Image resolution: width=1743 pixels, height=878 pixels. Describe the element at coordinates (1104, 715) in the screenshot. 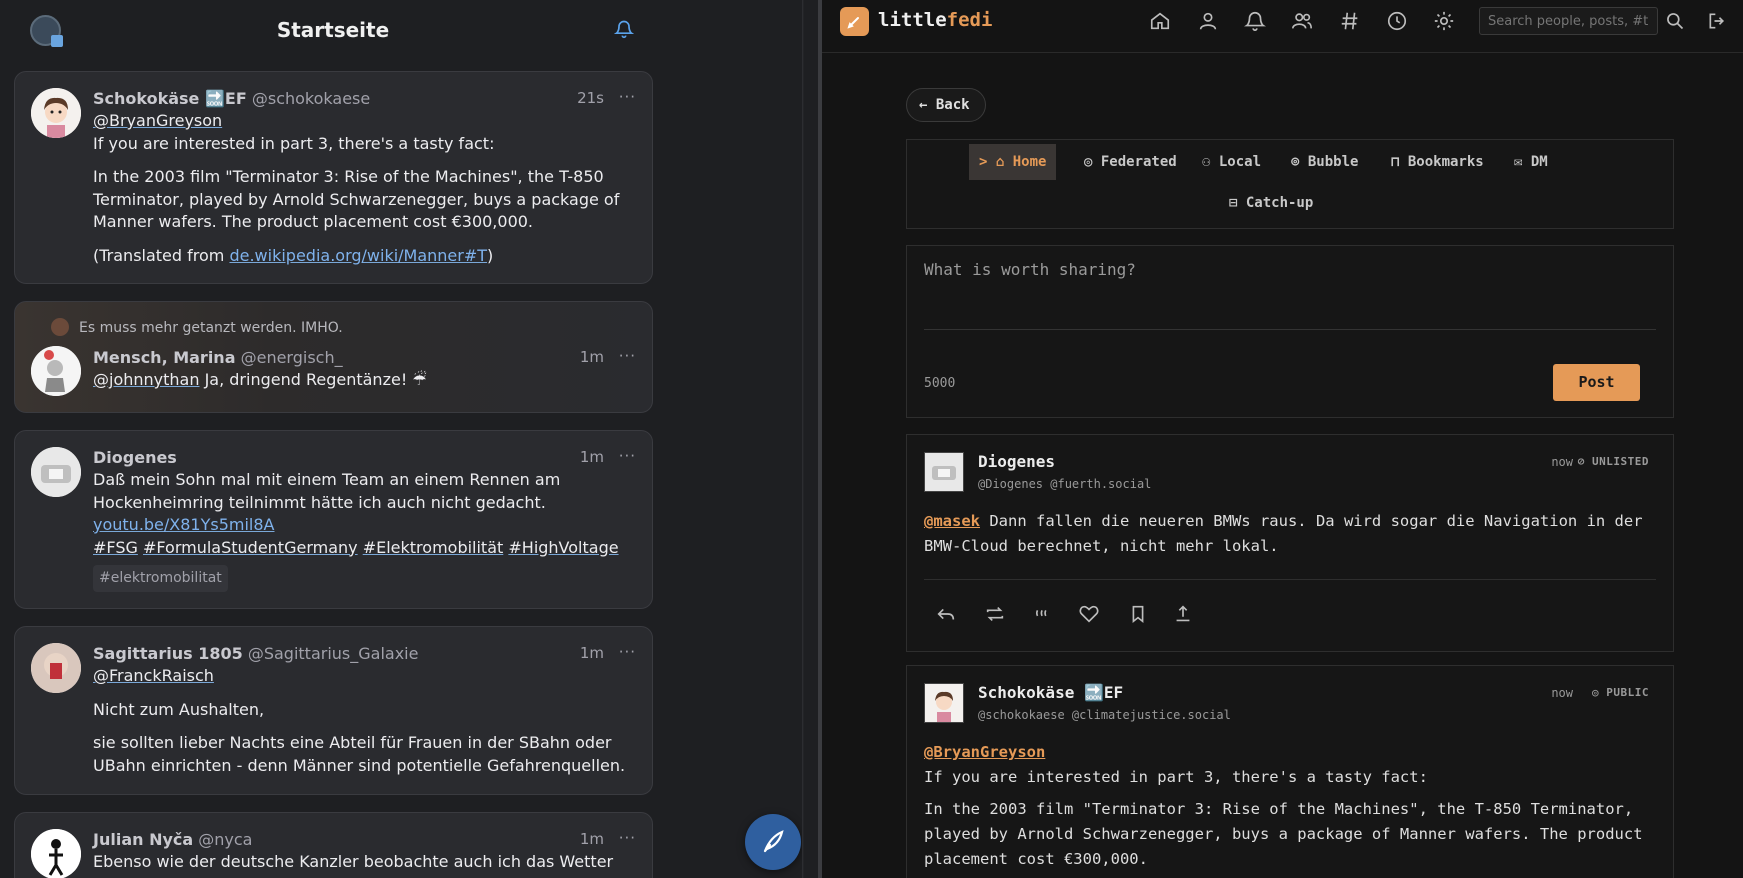

I see `handle: @schokokaese @climatejustice.social` at that location.